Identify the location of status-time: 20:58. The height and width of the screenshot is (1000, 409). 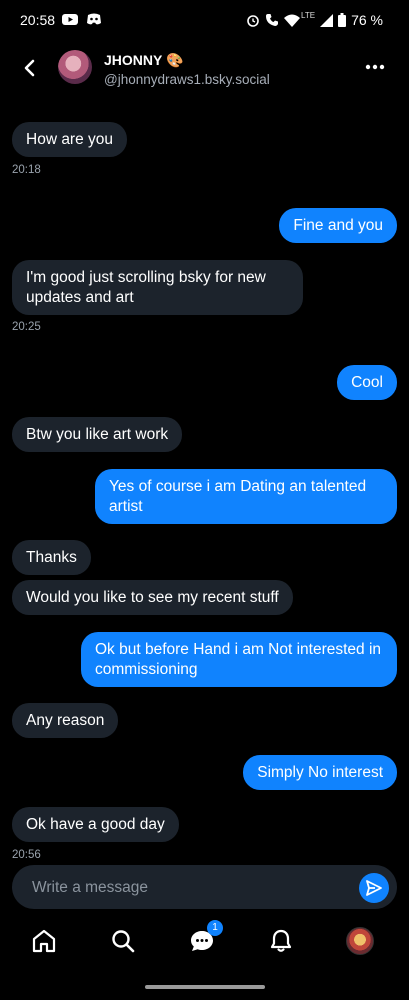
(38, 20).